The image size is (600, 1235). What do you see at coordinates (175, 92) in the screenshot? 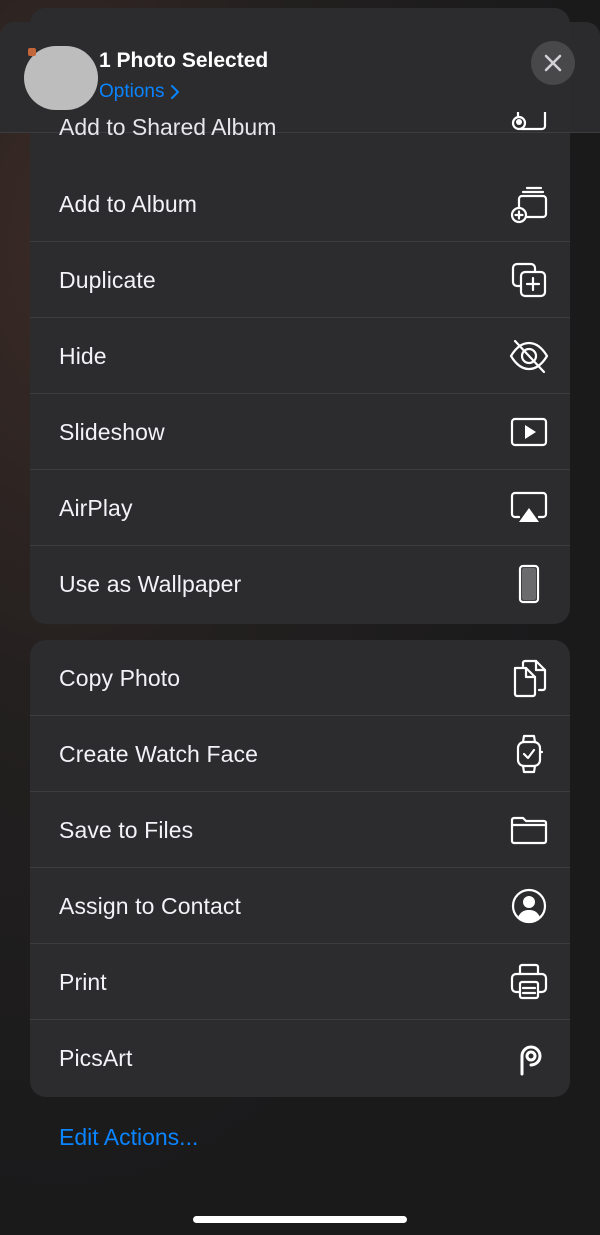
I see `chevron-right-icon` at bounding box center [175, 92].